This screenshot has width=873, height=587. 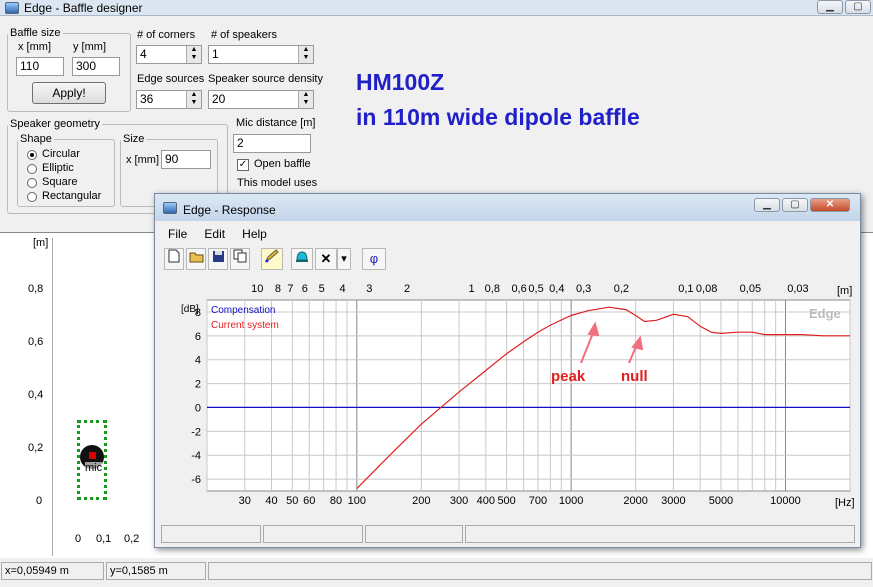 I want to click on top-tick-label: 0,08, so click(x=706, y=289).